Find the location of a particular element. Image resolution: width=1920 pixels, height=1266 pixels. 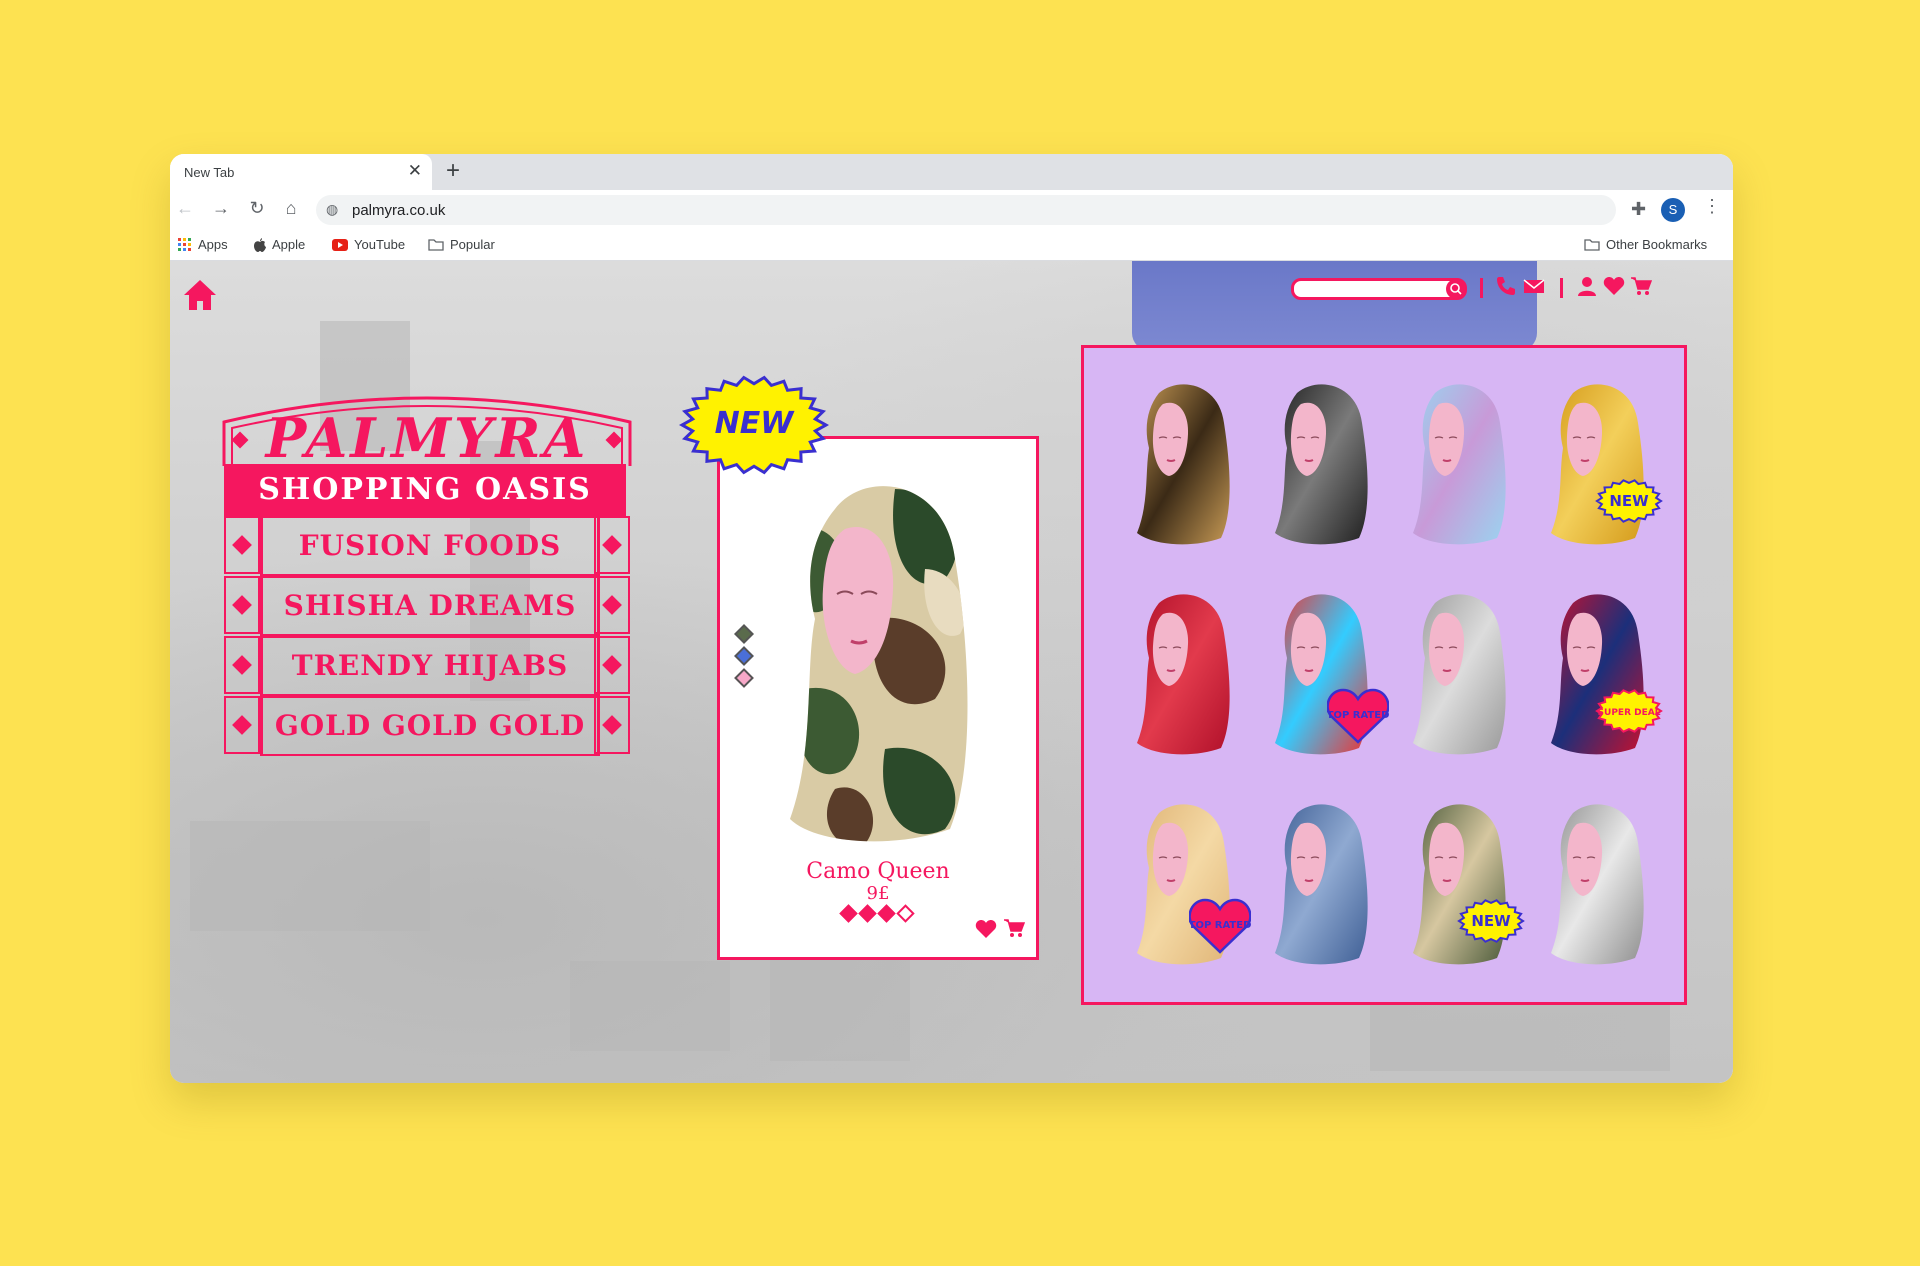

bookmark-youtube: YouTube is located at coordinates (368, 244).